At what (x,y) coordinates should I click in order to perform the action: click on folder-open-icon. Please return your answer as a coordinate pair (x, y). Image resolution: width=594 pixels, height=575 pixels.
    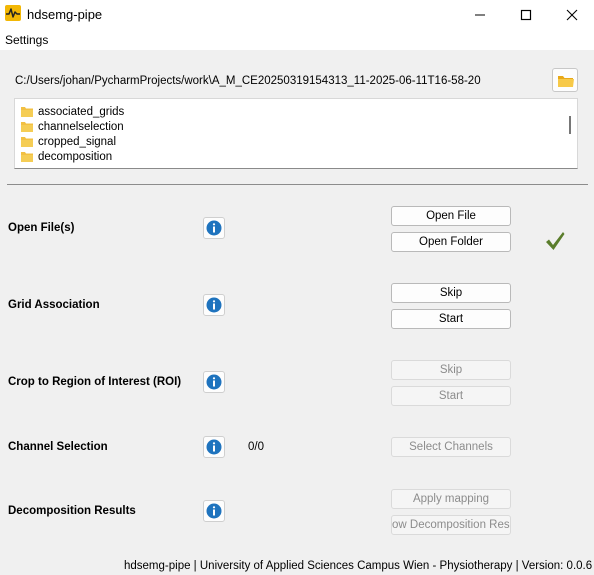
    Looking at the image, I should click on (566, 81).